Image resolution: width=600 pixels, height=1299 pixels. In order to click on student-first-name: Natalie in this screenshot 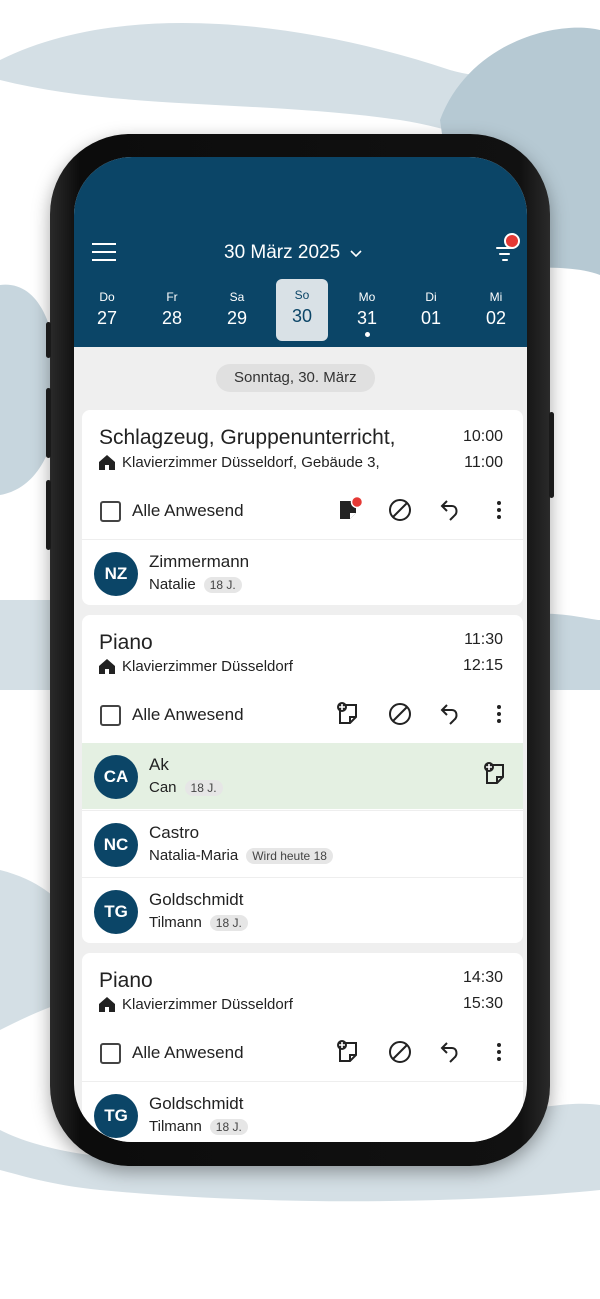, I will do `click(172, 584)`.